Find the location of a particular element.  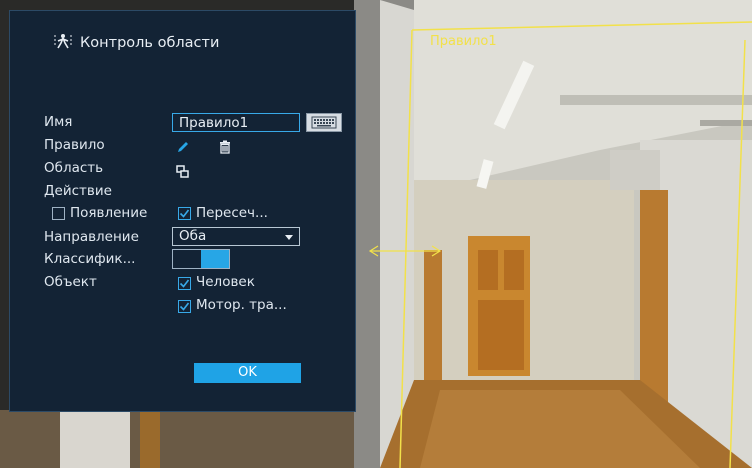

trash-delete-icon is located at coordinates (225, 148).